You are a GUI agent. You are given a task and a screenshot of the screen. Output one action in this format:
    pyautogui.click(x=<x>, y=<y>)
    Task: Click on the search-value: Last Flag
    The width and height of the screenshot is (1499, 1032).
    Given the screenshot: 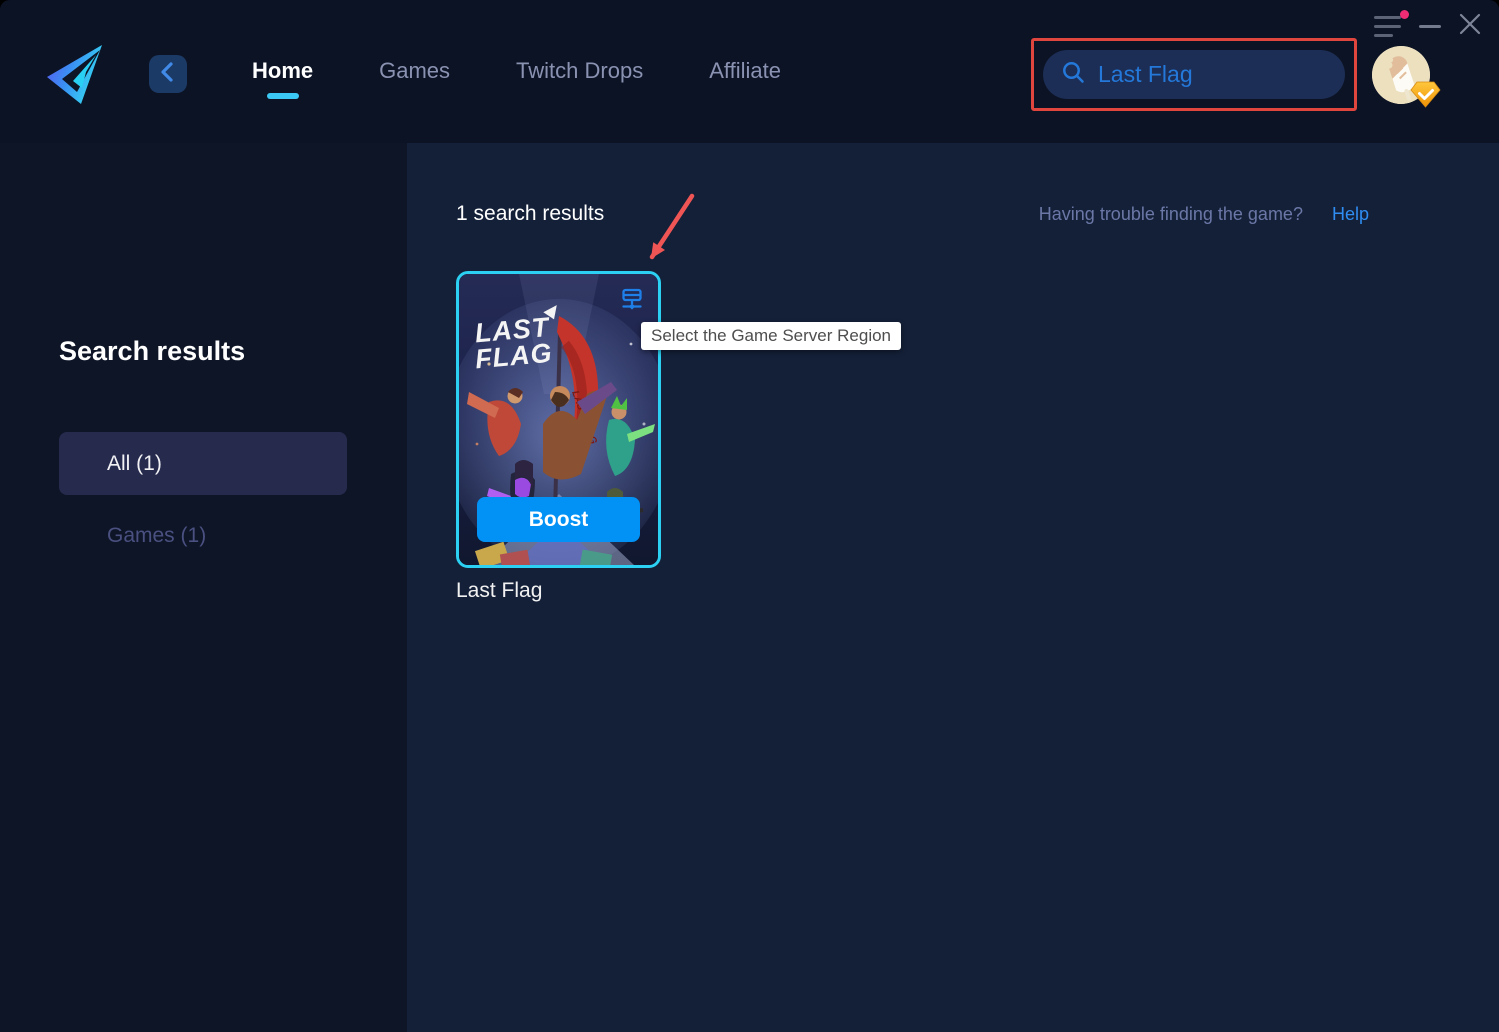 What is the action you would take?
    pyautogui.click(x=1145, y=74)
    